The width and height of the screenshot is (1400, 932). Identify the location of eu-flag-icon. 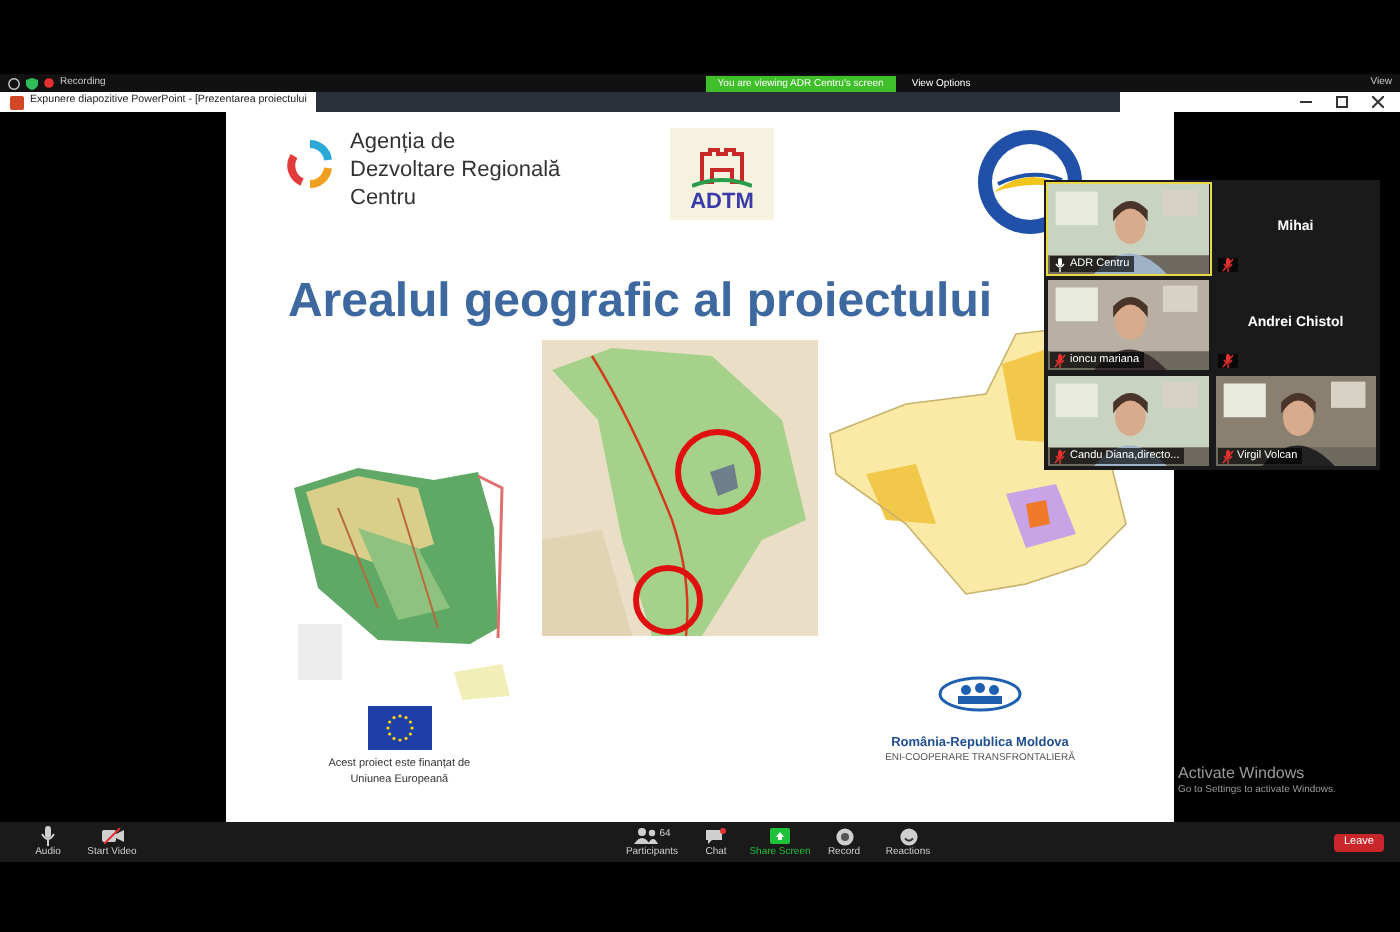
(399, 728).